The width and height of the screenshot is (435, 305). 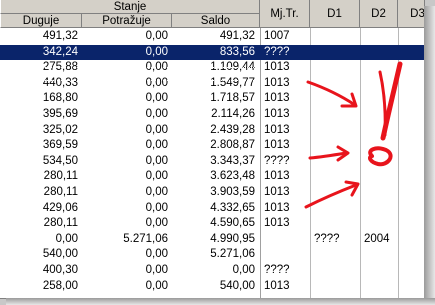 What do you see at coordinates (233, 114) in the screenshot?
I see `cell-saldo: 2.114,26` at bounding box center [233, 114].